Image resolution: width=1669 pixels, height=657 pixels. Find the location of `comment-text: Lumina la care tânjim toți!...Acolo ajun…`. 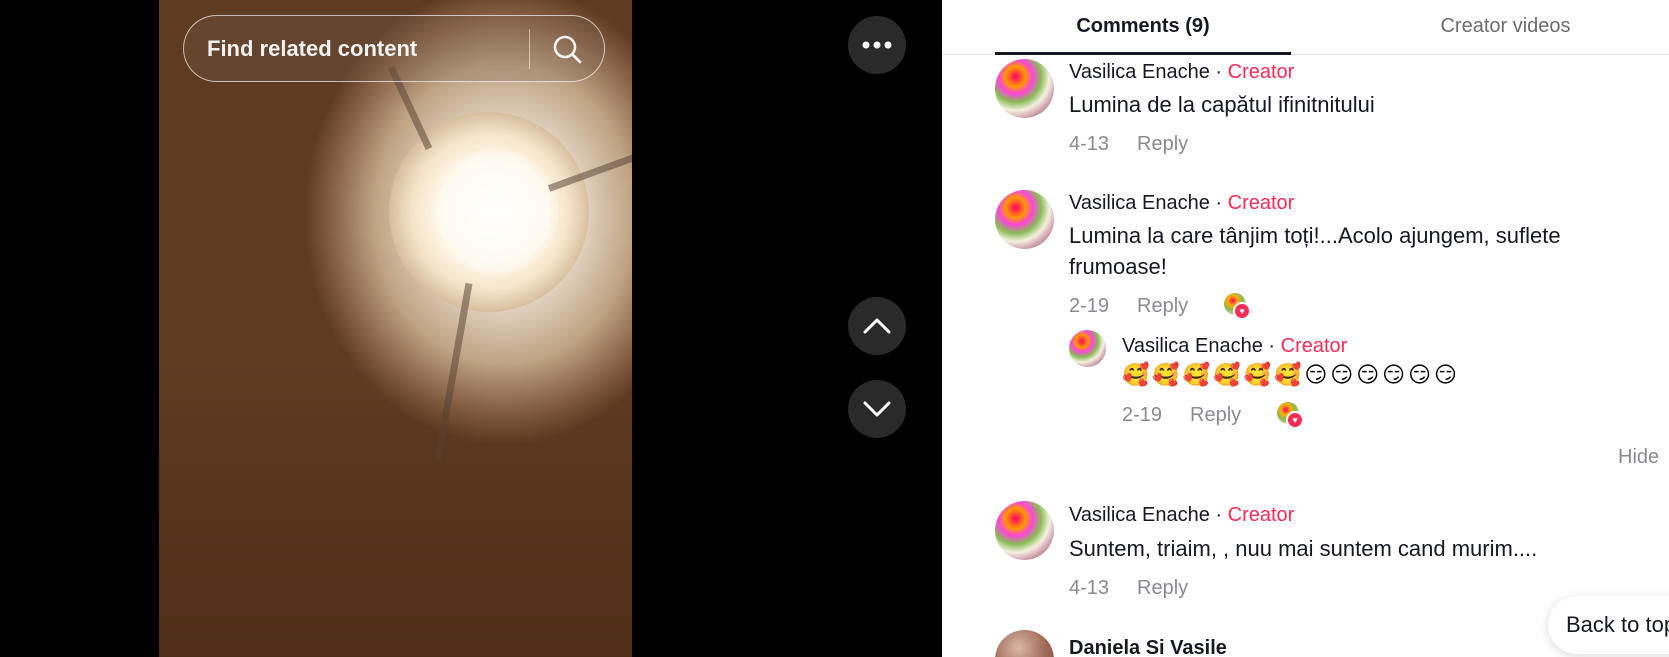

comment-text: Lumina la care tânjim toți!...Acolo ajun… is located at coordinates (1315, 251).